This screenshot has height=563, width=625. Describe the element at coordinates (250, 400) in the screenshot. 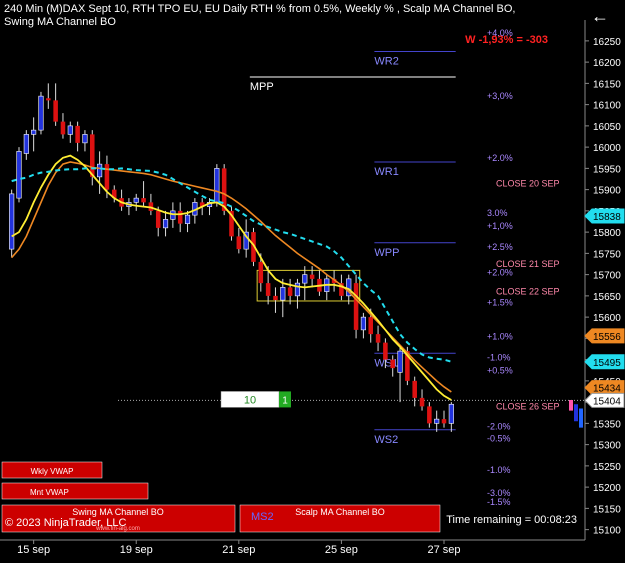

I see `cursor-value: 10` at that location.